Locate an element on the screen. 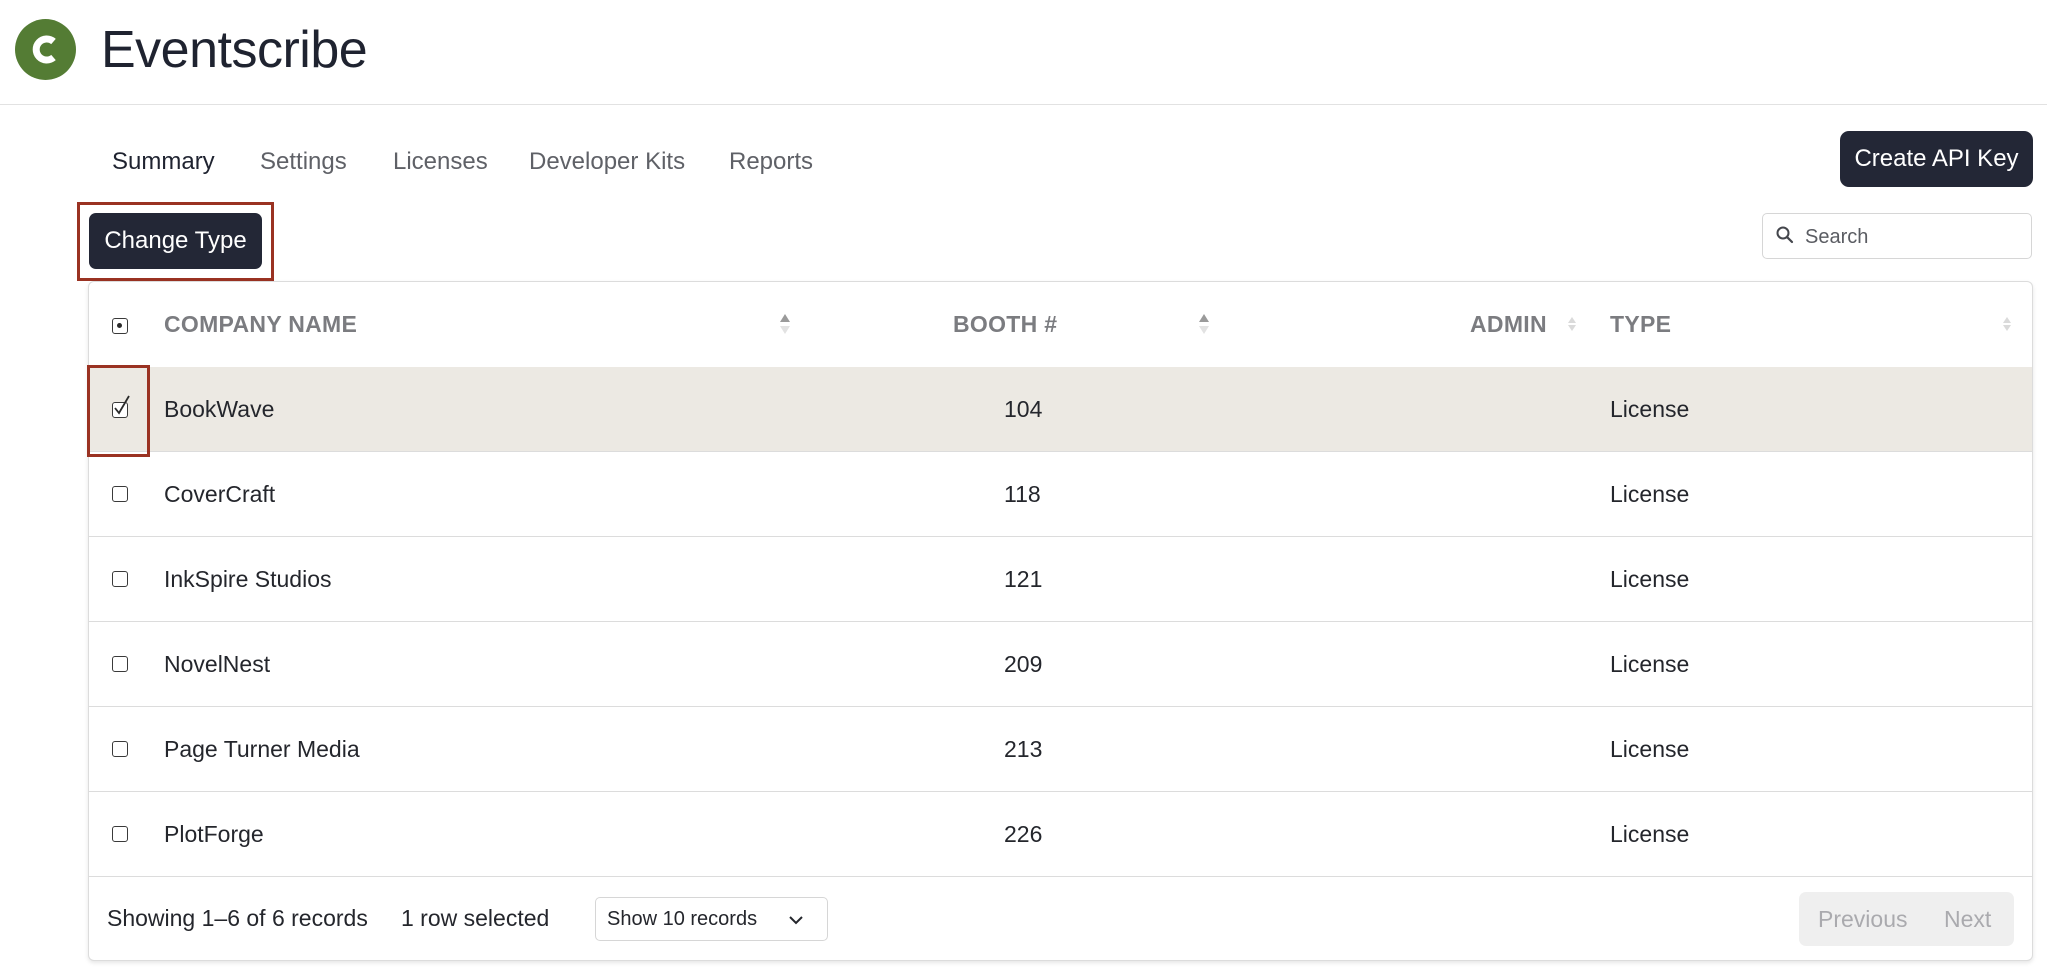 Image resolution: width=2047 pixels, height=976 pixels. page-size-select: Show 10 records is located at coordinates (711, 919).